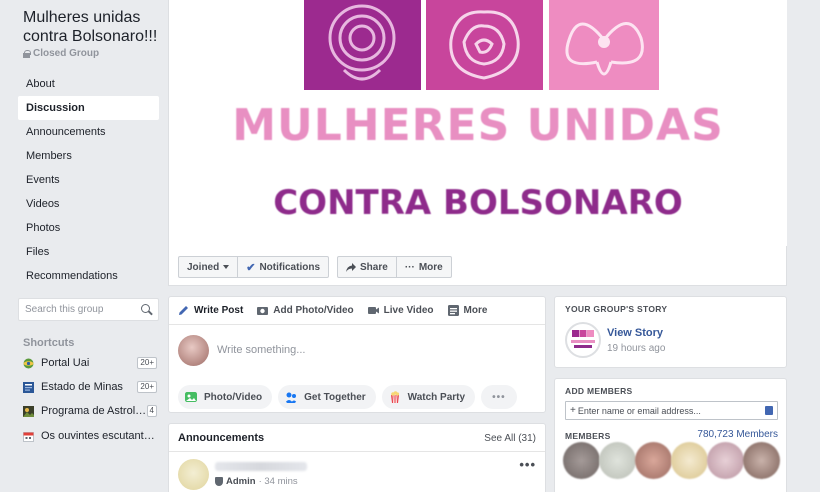 Image resolution: width=820 pixels, height=492 pixels. Describe the element at coordinates (636, 348) in the screenshot. I see `story-time: 19 hours ago` at that location.